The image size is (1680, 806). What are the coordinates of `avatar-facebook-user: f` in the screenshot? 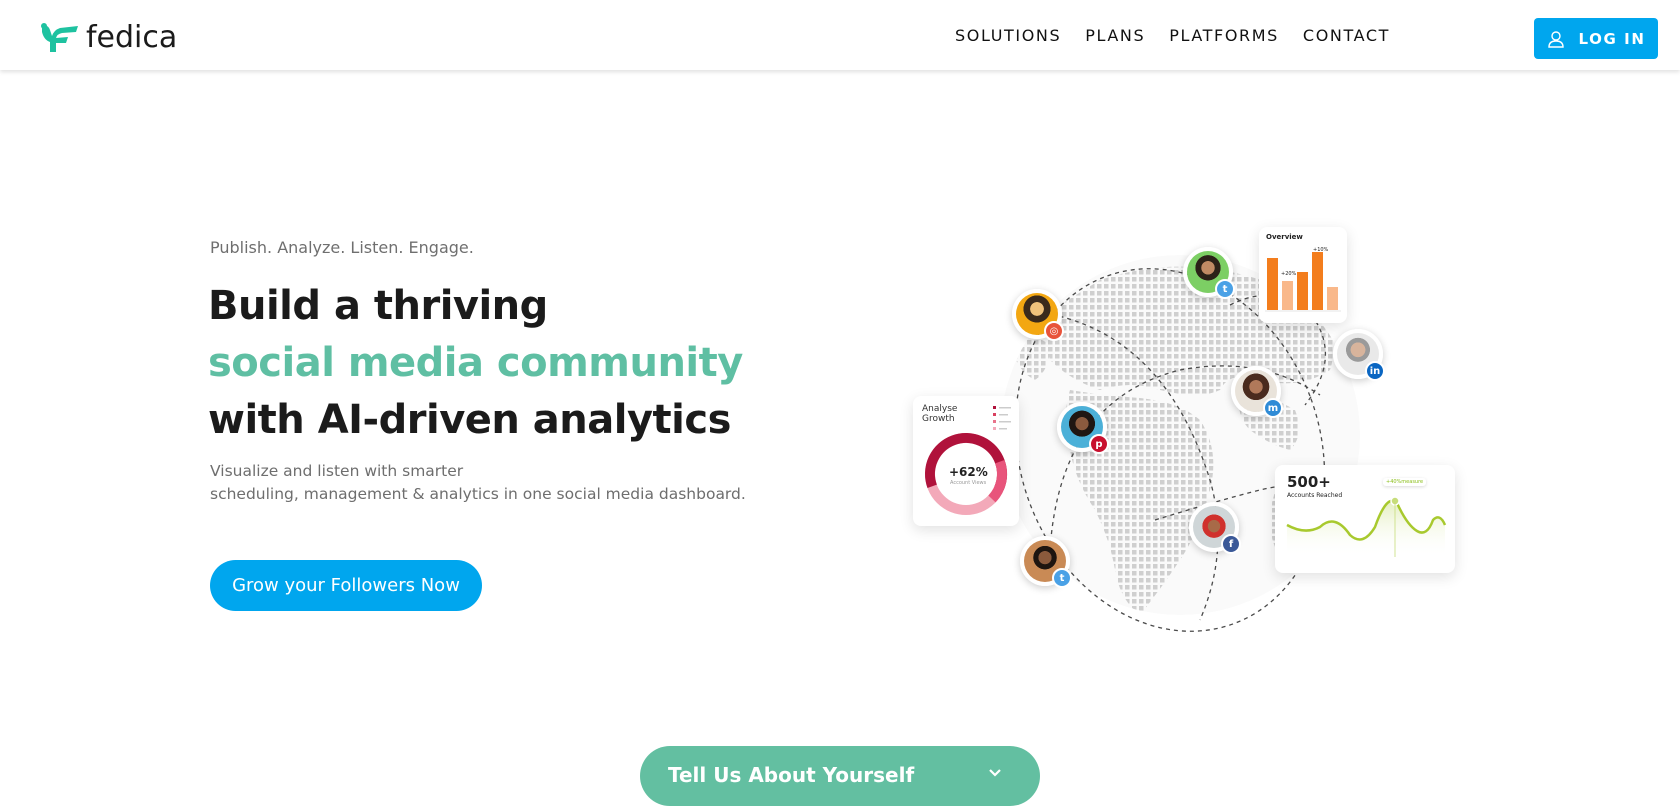 It's located at (1215, 528).